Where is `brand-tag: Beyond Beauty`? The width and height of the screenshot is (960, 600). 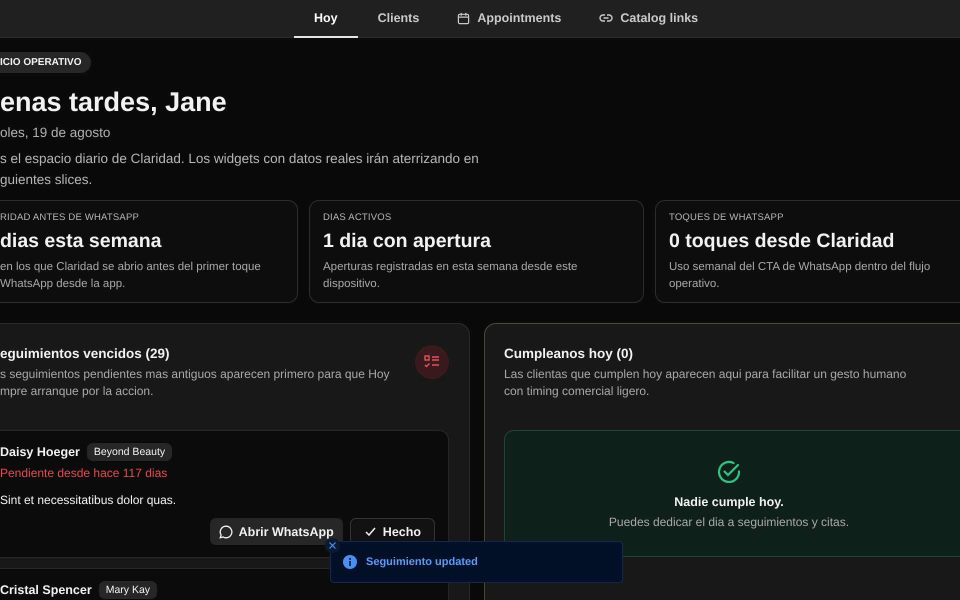 brand-tag: Beyond Beauty is located at coordinates (129, 452).